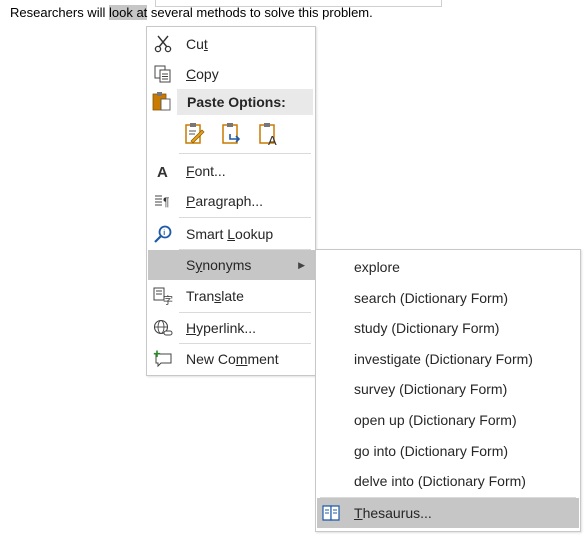 Image resolution: width=588 pixels, height=535 pixels. What do you see at coordinates (244, 136) in the screenshot?
I see `paste-options-row: A` at bounding box center [244, 136].